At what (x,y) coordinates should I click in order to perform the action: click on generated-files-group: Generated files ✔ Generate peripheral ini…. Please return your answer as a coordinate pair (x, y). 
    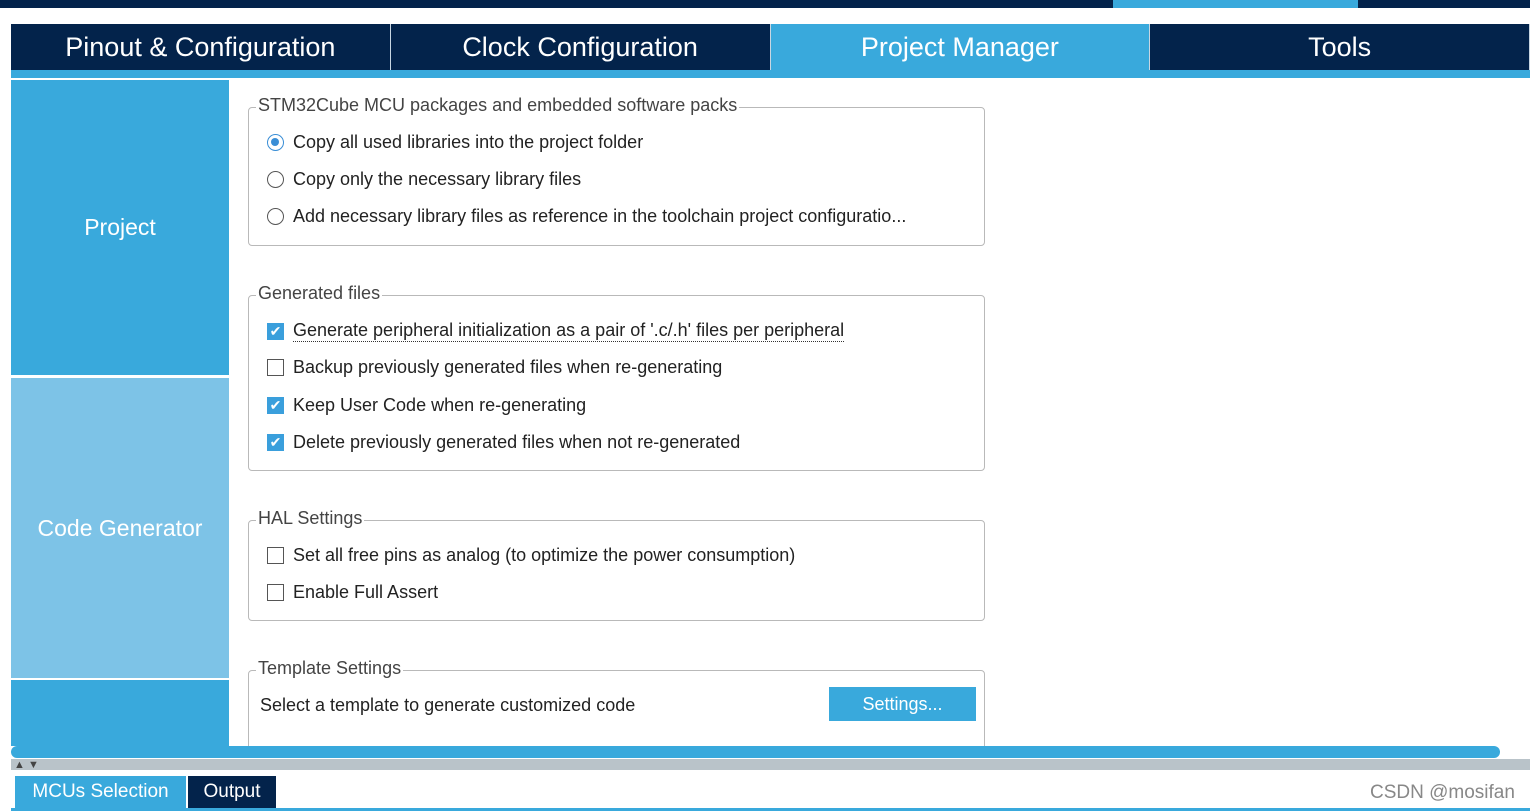
    Looking at the image, I should click on (616, 377).